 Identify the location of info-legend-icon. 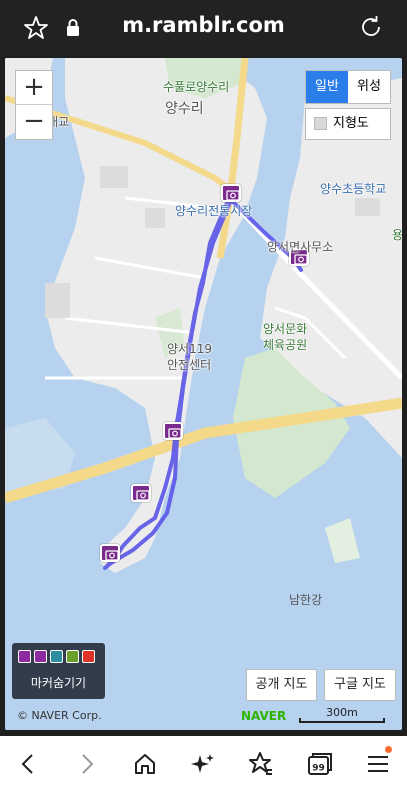
(56, 656).